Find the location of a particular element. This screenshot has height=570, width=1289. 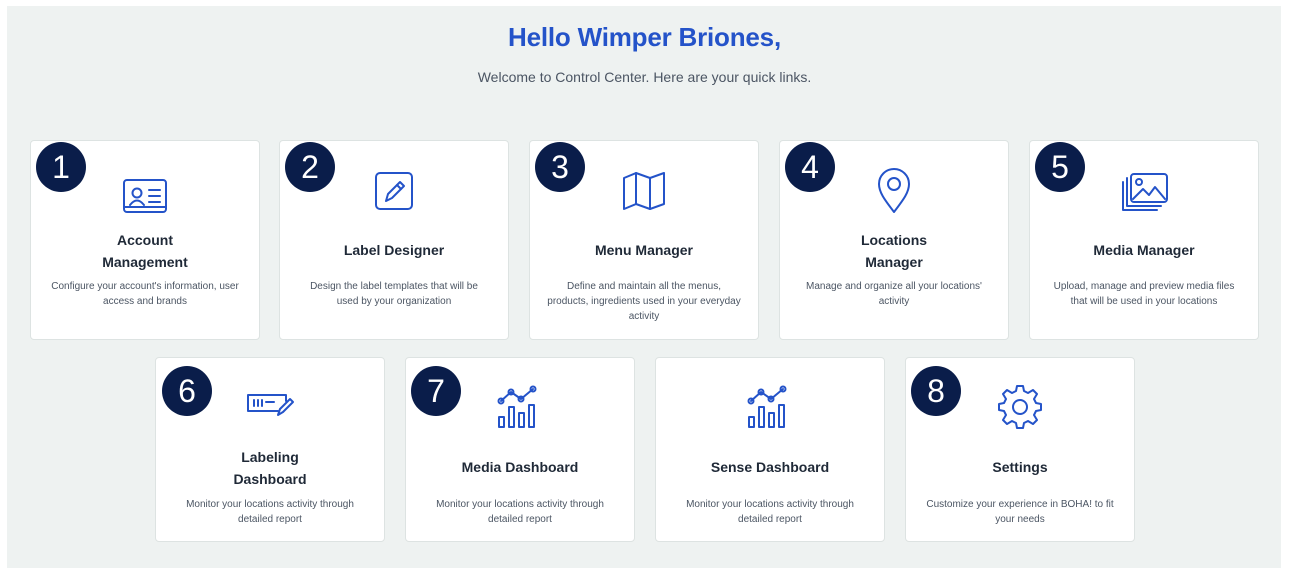

step-badge-8: 8 is located at coordinates (936, 391).